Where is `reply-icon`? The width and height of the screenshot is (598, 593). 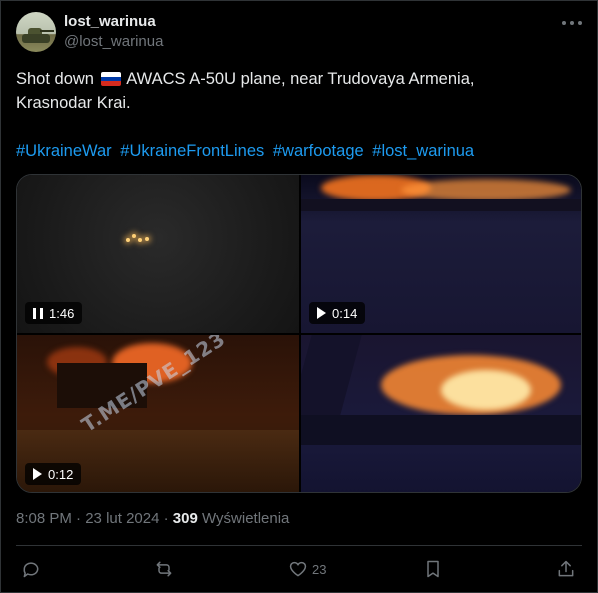
reply-icon is located at coordinates (31, 570).